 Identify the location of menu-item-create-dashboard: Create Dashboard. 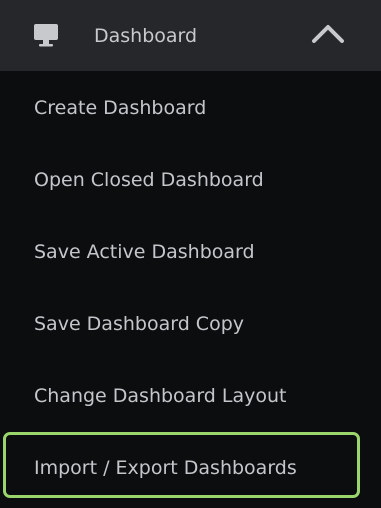
(190, 108).